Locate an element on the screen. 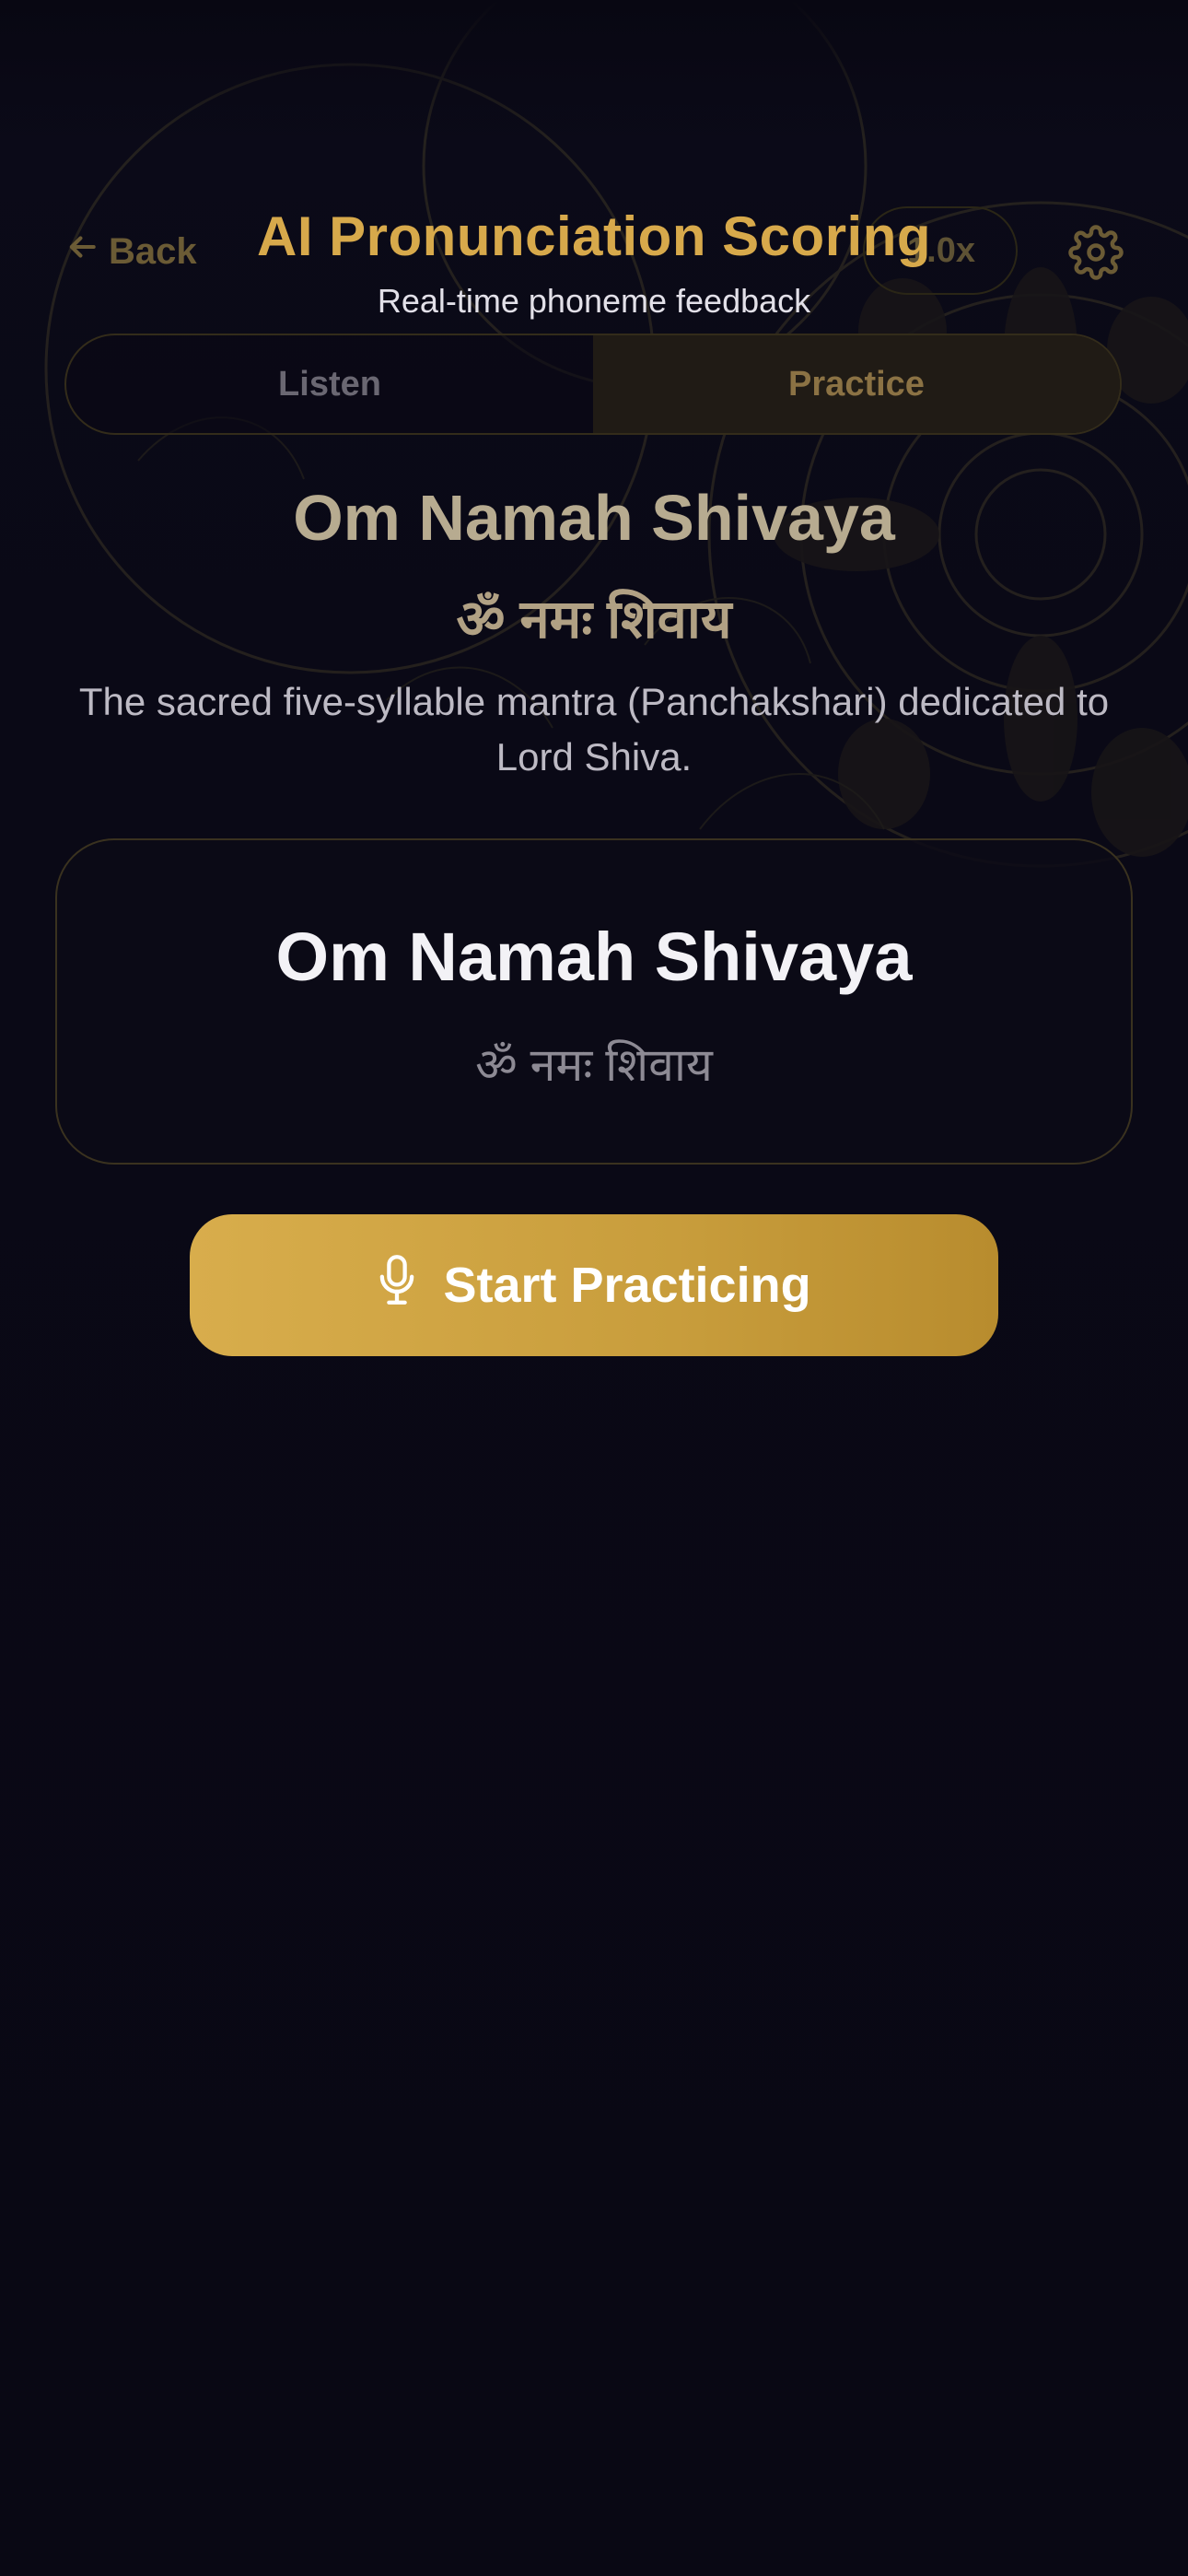 The height and width of the screenshot is (2576, 1188). mode-tabs: Listen Practice is located at coordinates (593, 384).